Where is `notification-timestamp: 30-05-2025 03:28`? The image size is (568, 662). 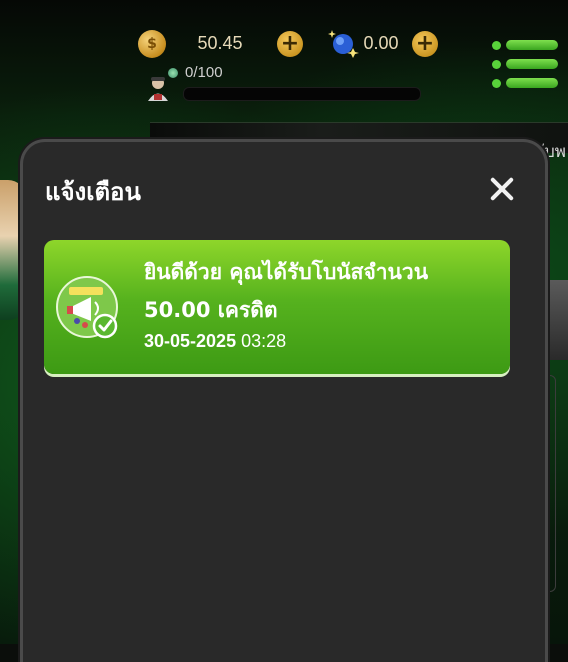 notification-timestamp: 30-05-2025 03:28 is located at coordinates (215, 341).